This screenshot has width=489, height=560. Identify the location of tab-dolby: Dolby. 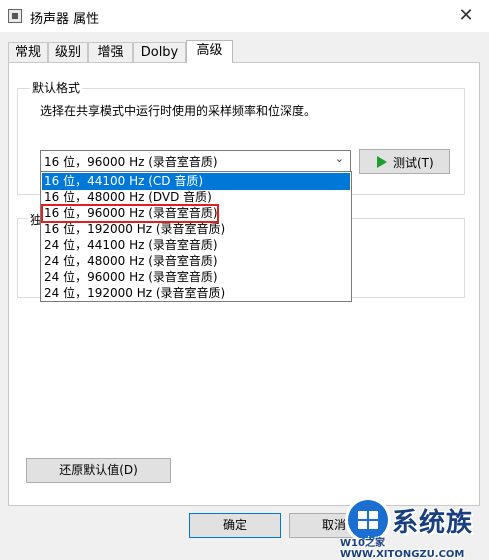
(159, 52).